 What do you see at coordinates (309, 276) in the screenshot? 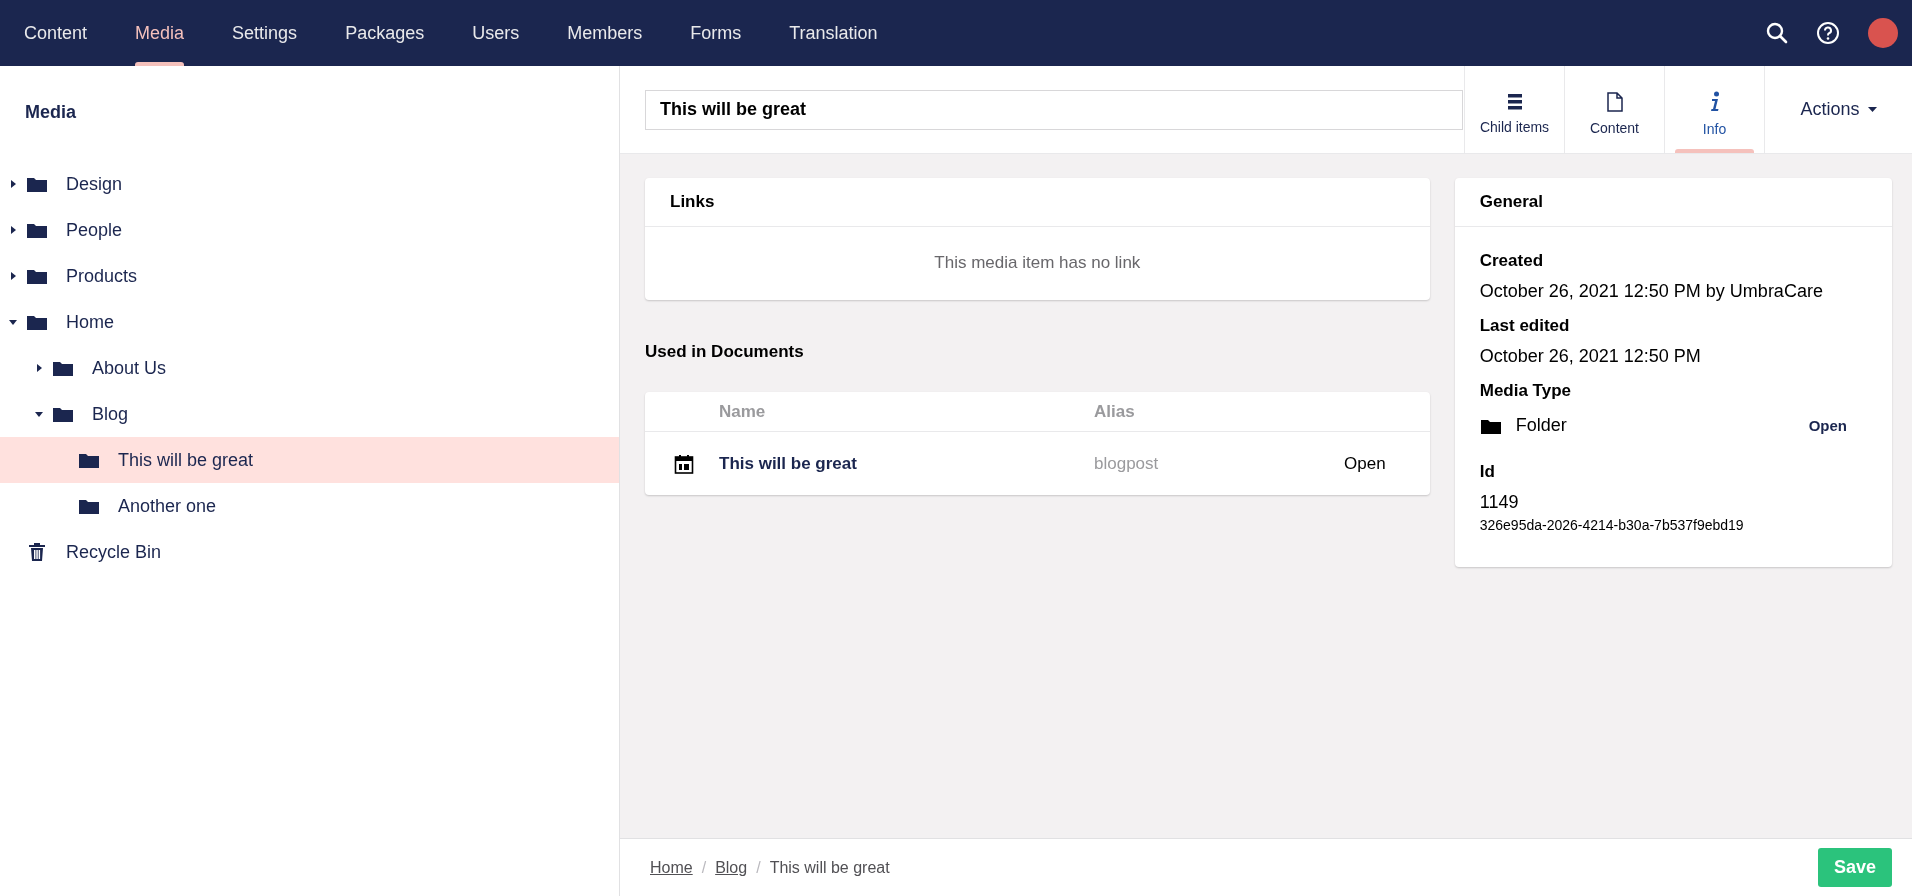
I see `tree-item: Products` at bounding box center [309, 276].